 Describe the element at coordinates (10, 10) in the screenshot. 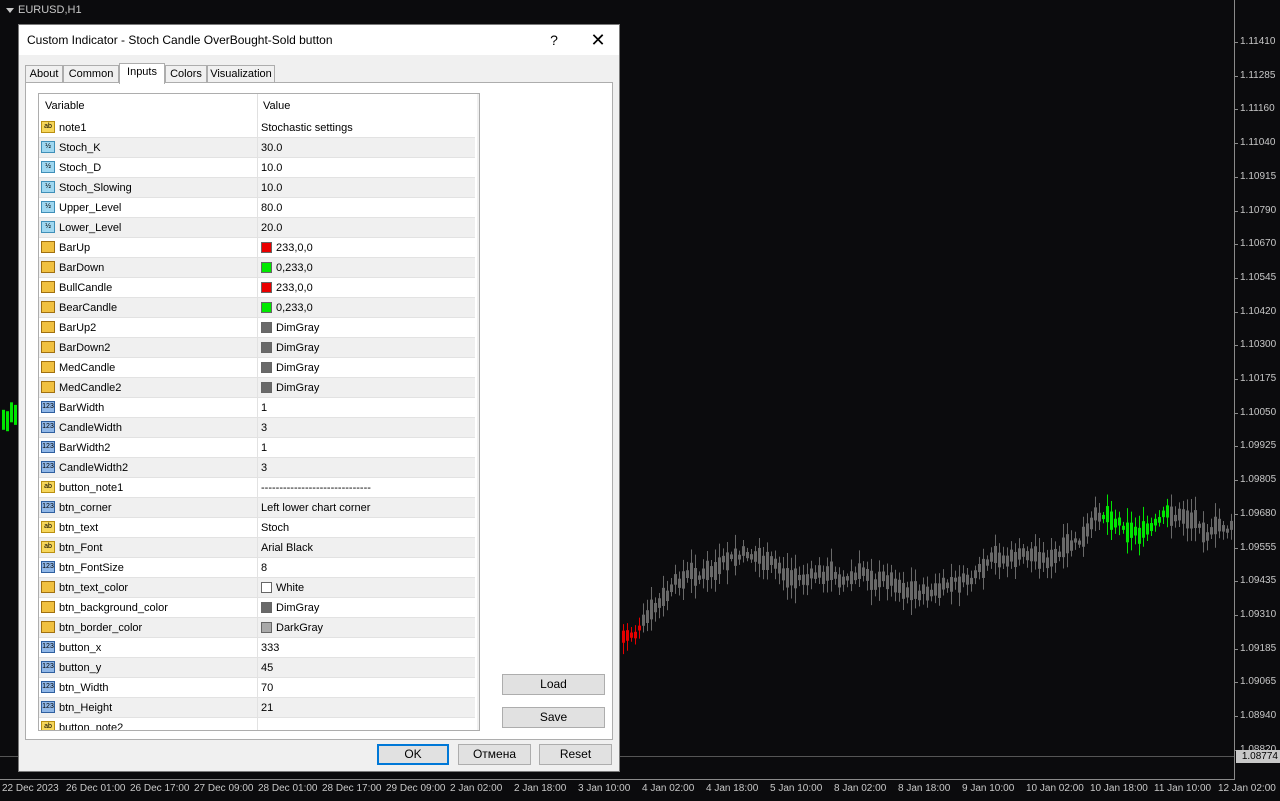

I see `chart-menu-icon` at that location.